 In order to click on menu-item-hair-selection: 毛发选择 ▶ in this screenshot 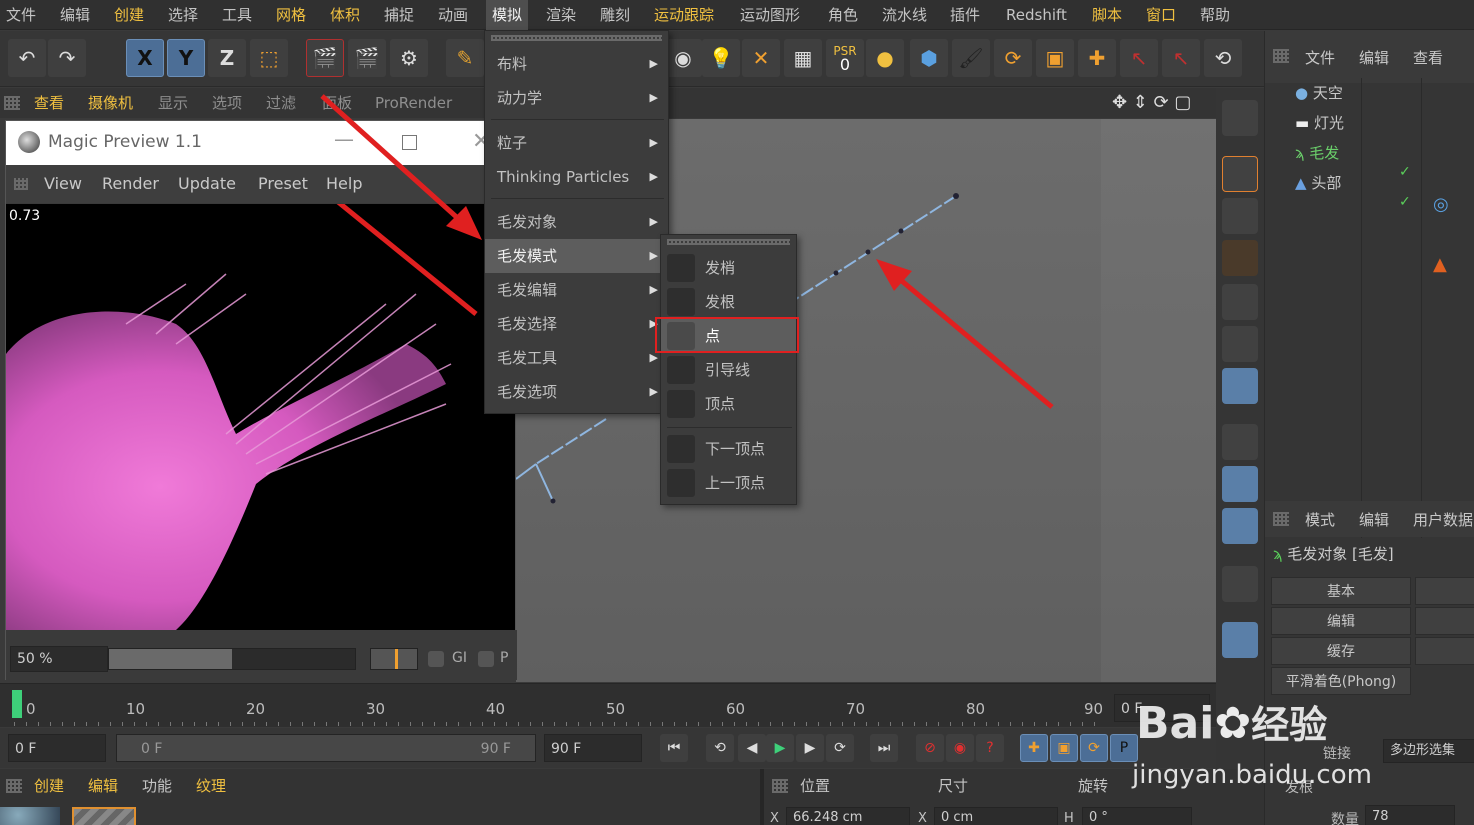, I will do `click(577, 324)`.